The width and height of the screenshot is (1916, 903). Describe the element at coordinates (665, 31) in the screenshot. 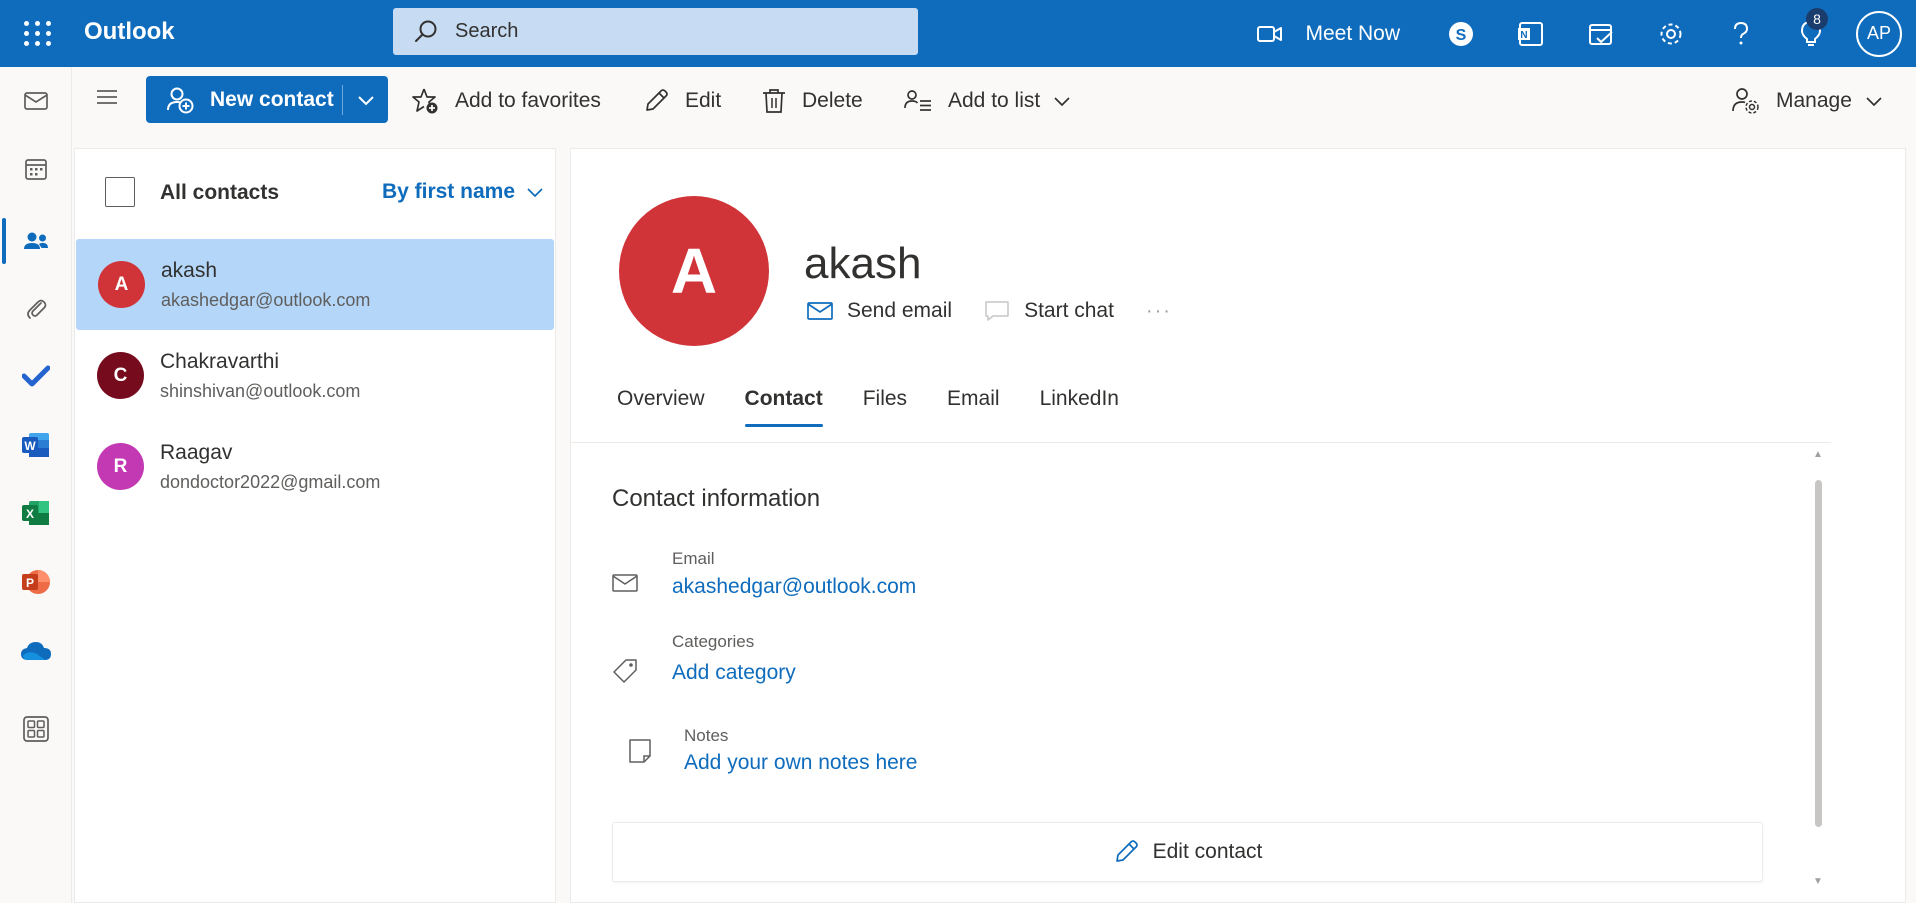

I see `search-input` at that location.